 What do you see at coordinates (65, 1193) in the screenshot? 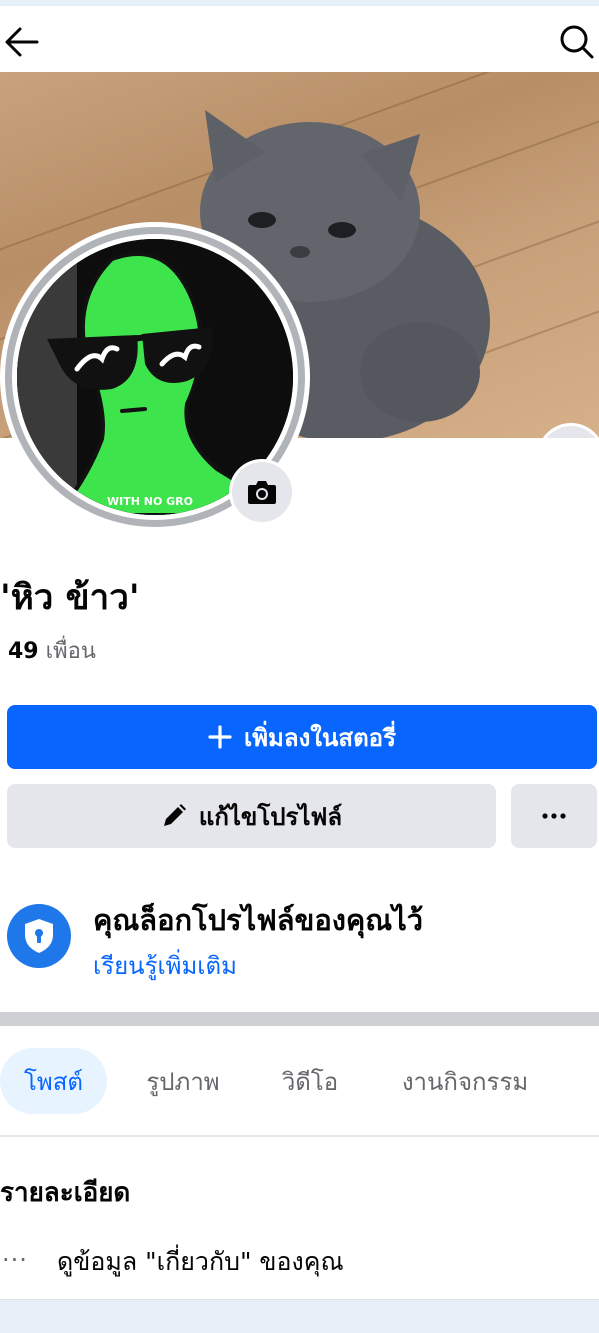
I see `details-heading: รายละเอียด` at bounding box center [65, 1193].